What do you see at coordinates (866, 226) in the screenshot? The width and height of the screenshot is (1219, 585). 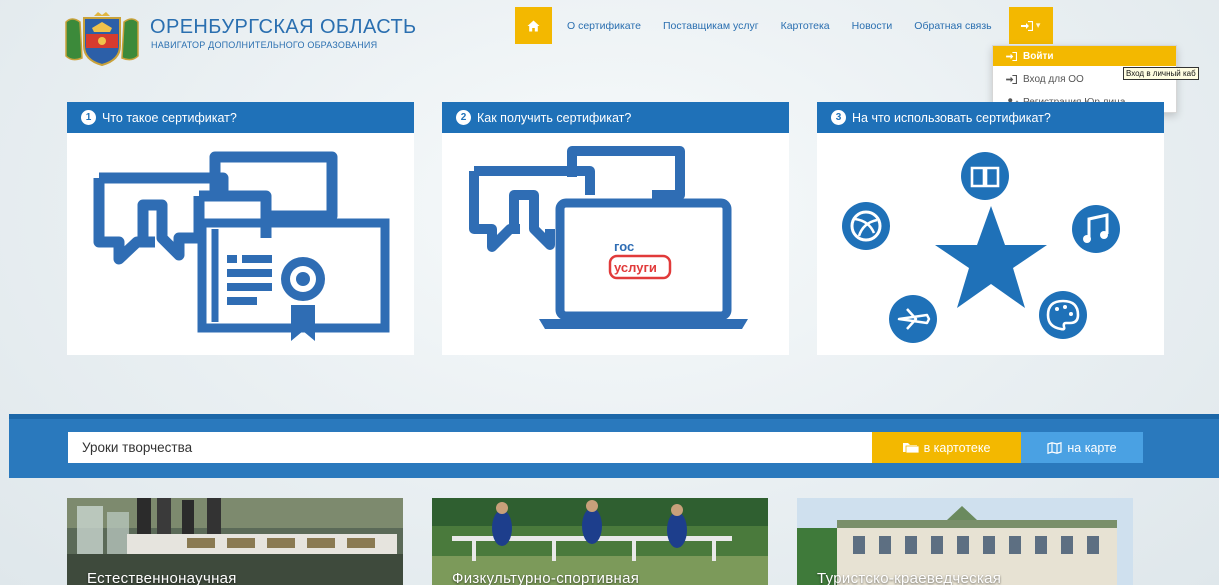 I see `volleyball-icon` at bounding box center [866, 226].